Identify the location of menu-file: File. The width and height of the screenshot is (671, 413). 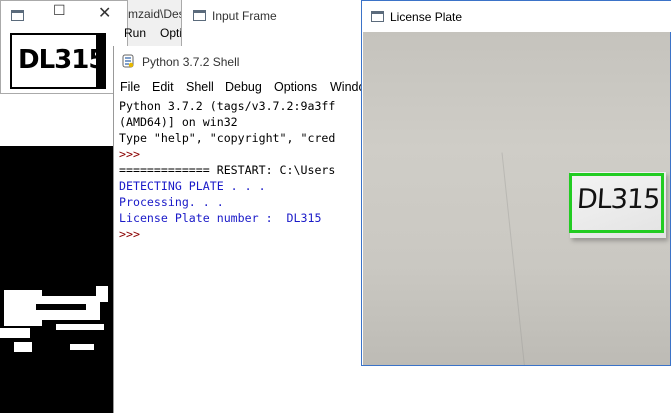
(130, 87).